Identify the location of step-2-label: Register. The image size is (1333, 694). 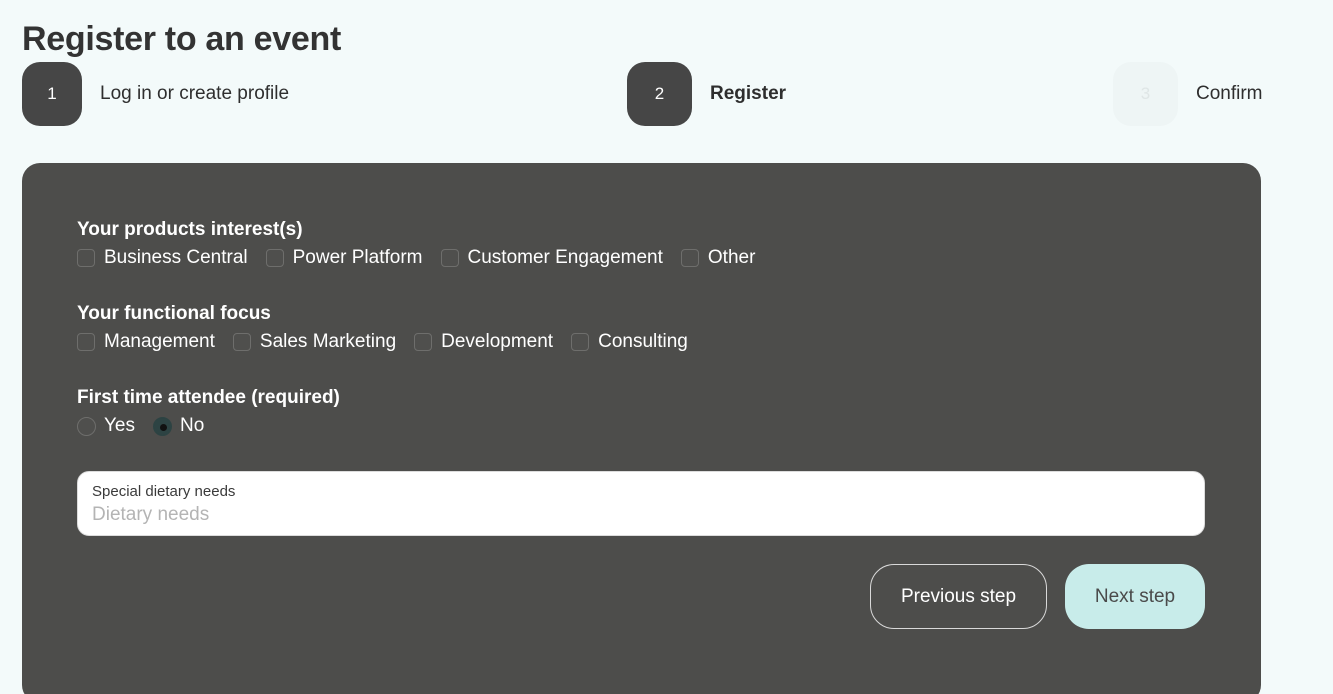
(748, 93).